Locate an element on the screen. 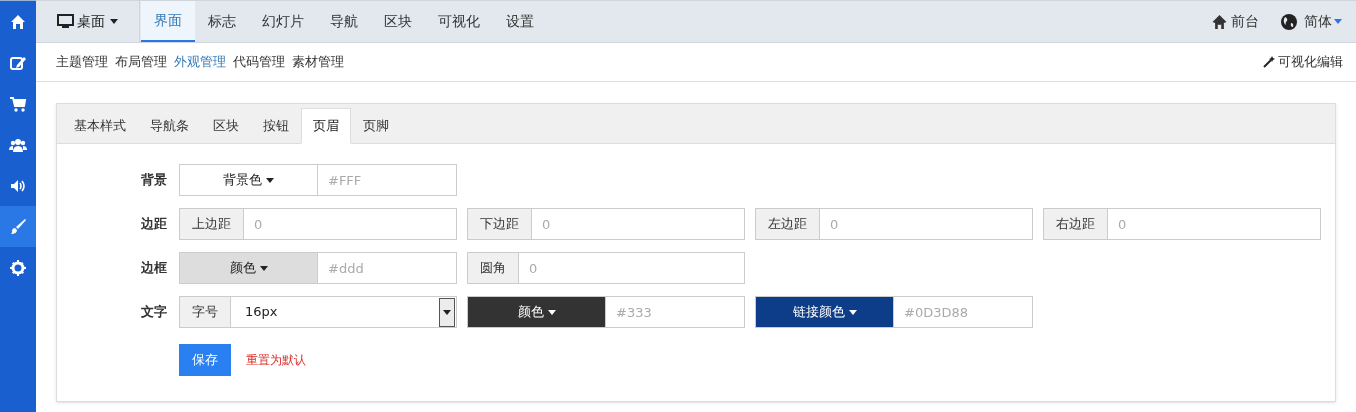 The width and height of the screenshot is (1356, 412). color-picker-button: 链接颜色 is located at coordinates (824, 312).